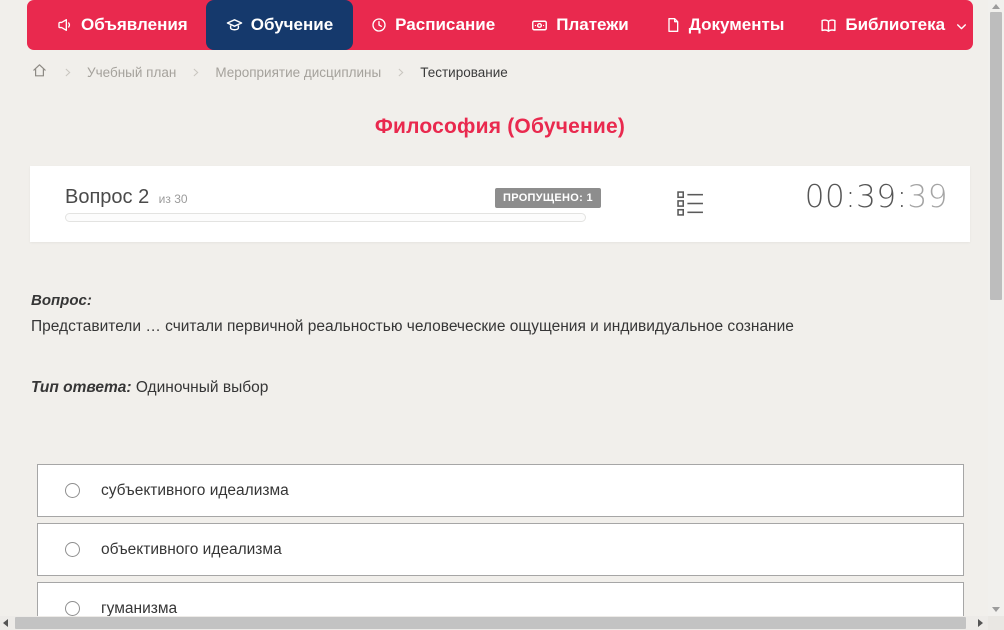 Image resolution: width=1004 pixels, height=630 pixels. I want to click on question-list-button, so click(690, 206).